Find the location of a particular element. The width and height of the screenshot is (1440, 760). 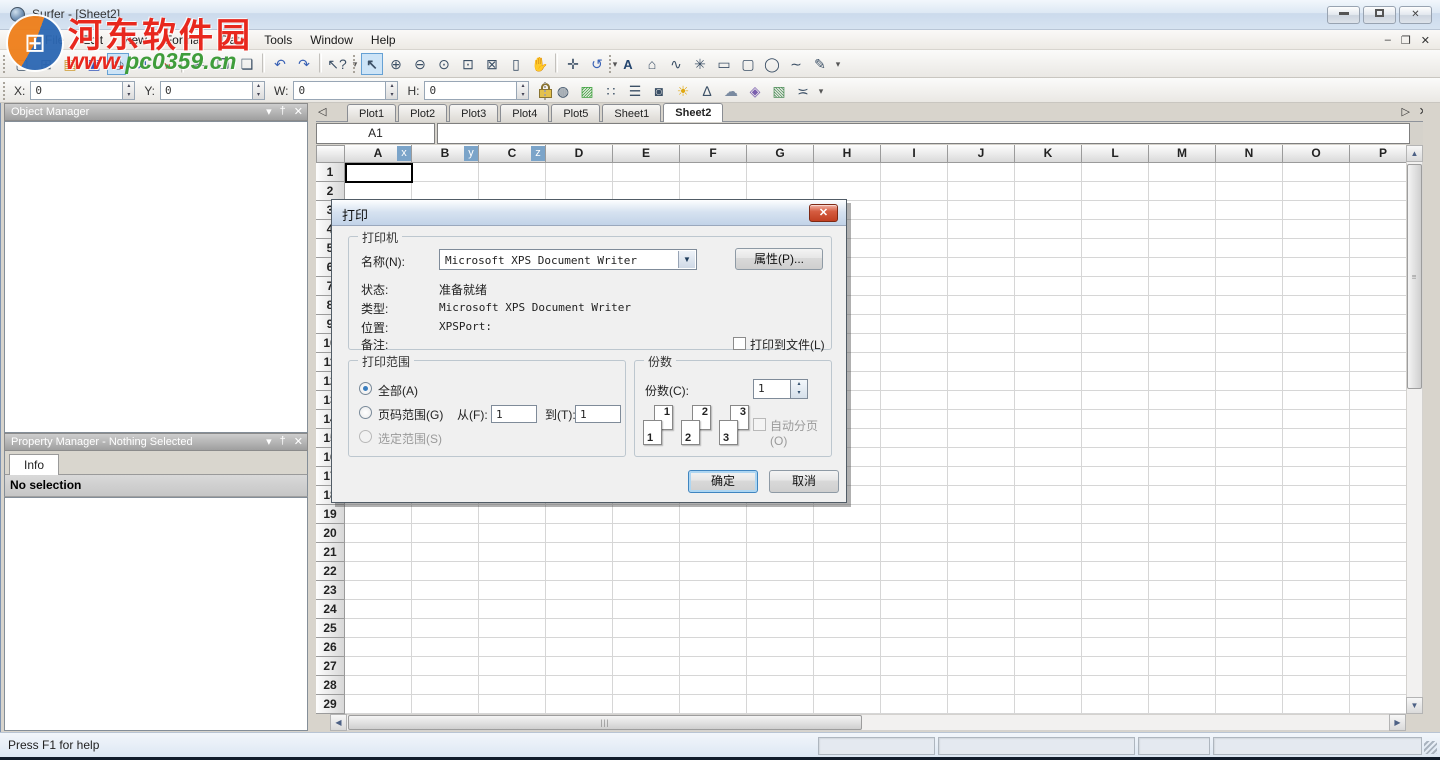

polygon-icon: ⌂ is located at coordinates (652, 64).